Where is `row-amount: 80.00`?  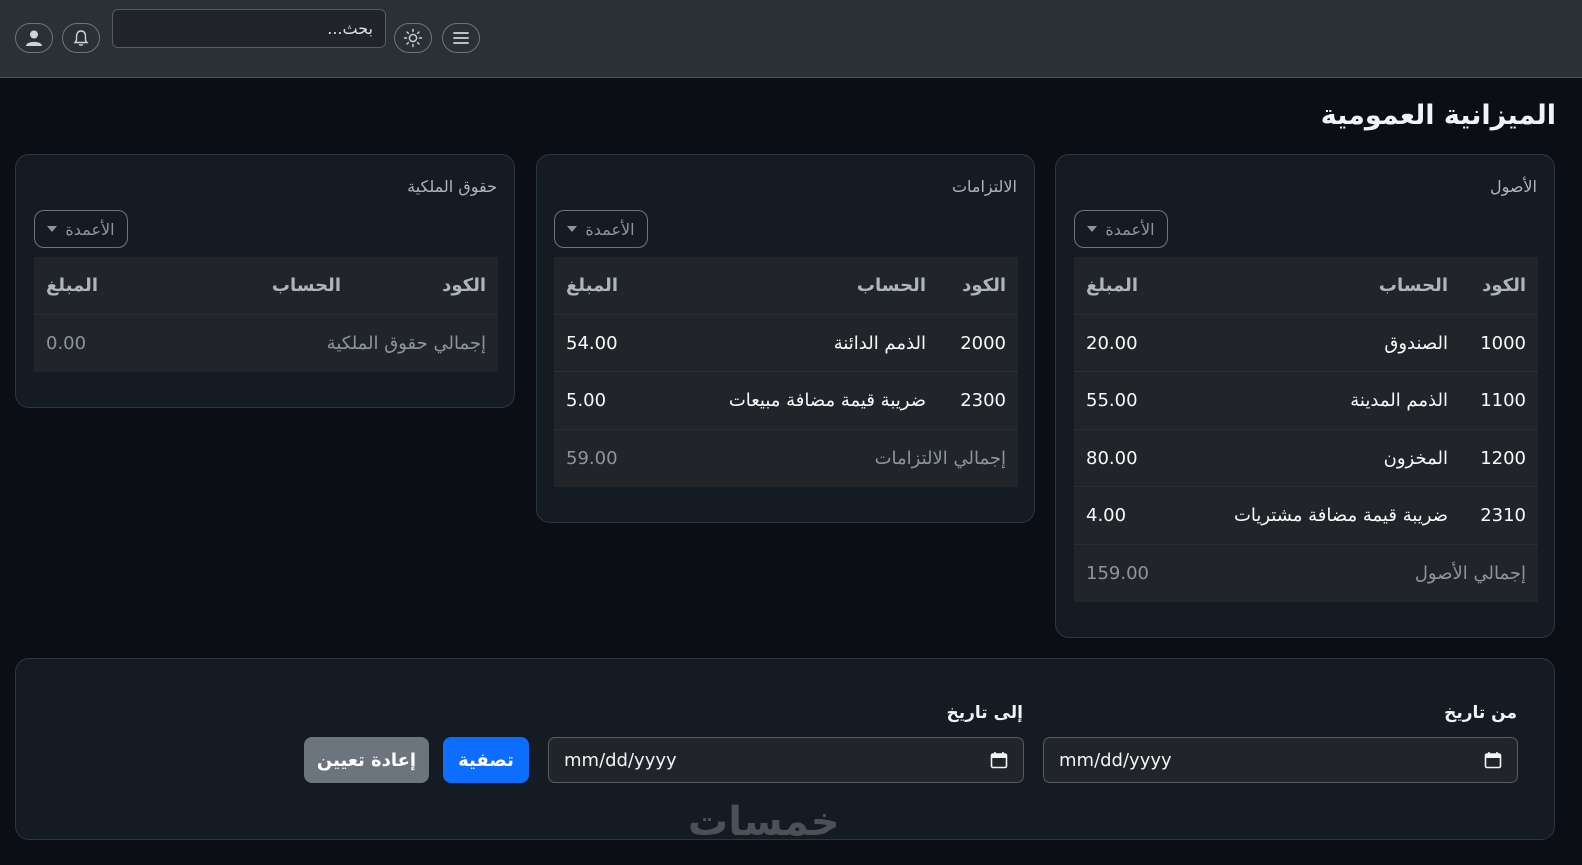
row-amount: 80.00 is located at coordinates (1112, 458).